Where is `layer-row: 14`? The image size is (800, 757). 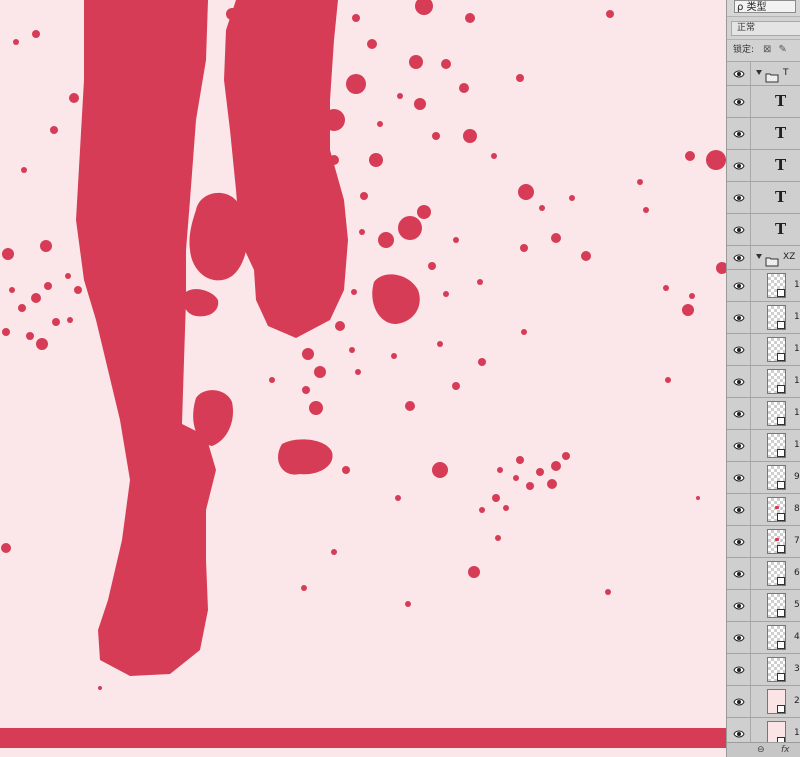 layer-row: 14 is located at coordinates (763, 318).